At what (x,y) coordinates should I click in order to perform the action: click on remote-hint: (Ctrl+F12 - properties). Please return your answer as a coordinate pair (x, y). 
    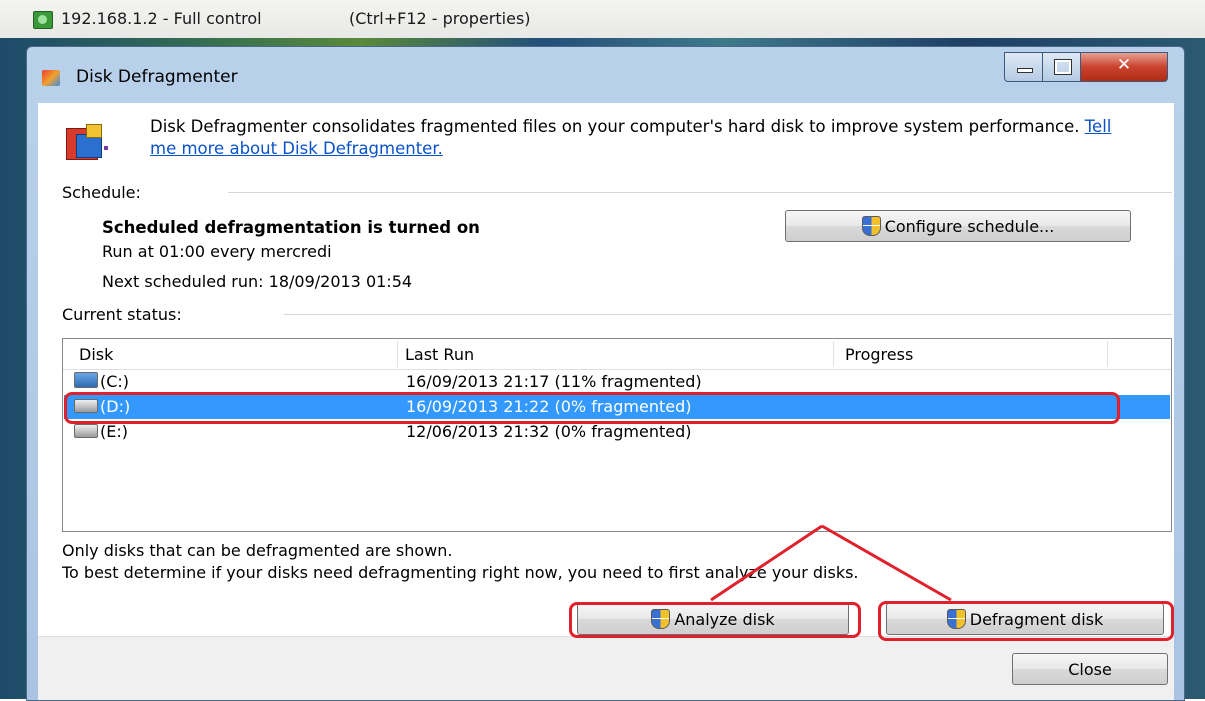
    Looking at the image, I should click on (440, 18).